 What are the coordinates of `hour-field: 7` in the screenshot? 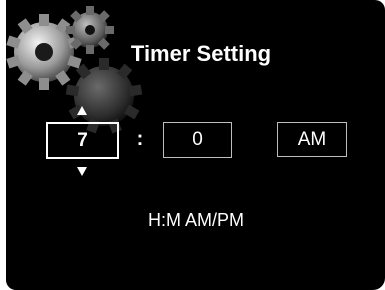 It's located at (82, 140).